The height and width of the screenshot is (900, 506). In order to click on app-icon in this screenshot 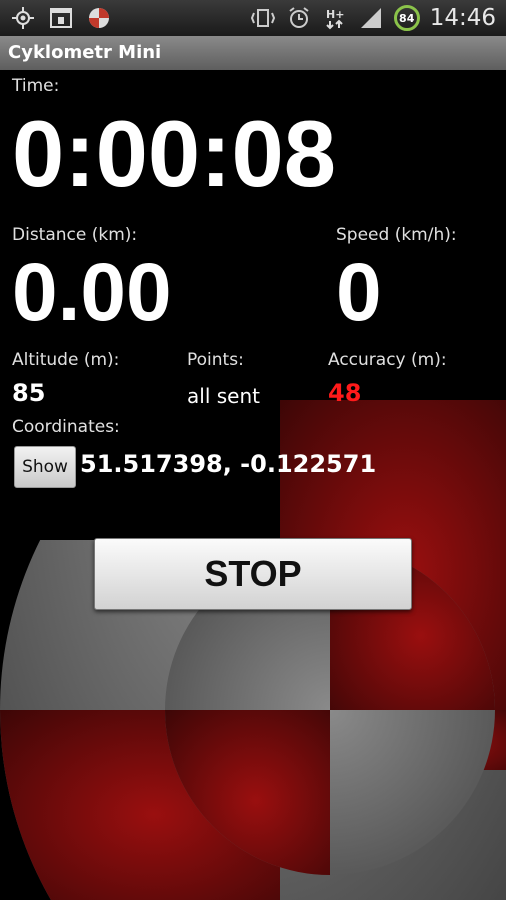, I will do `click(99, 18)`.